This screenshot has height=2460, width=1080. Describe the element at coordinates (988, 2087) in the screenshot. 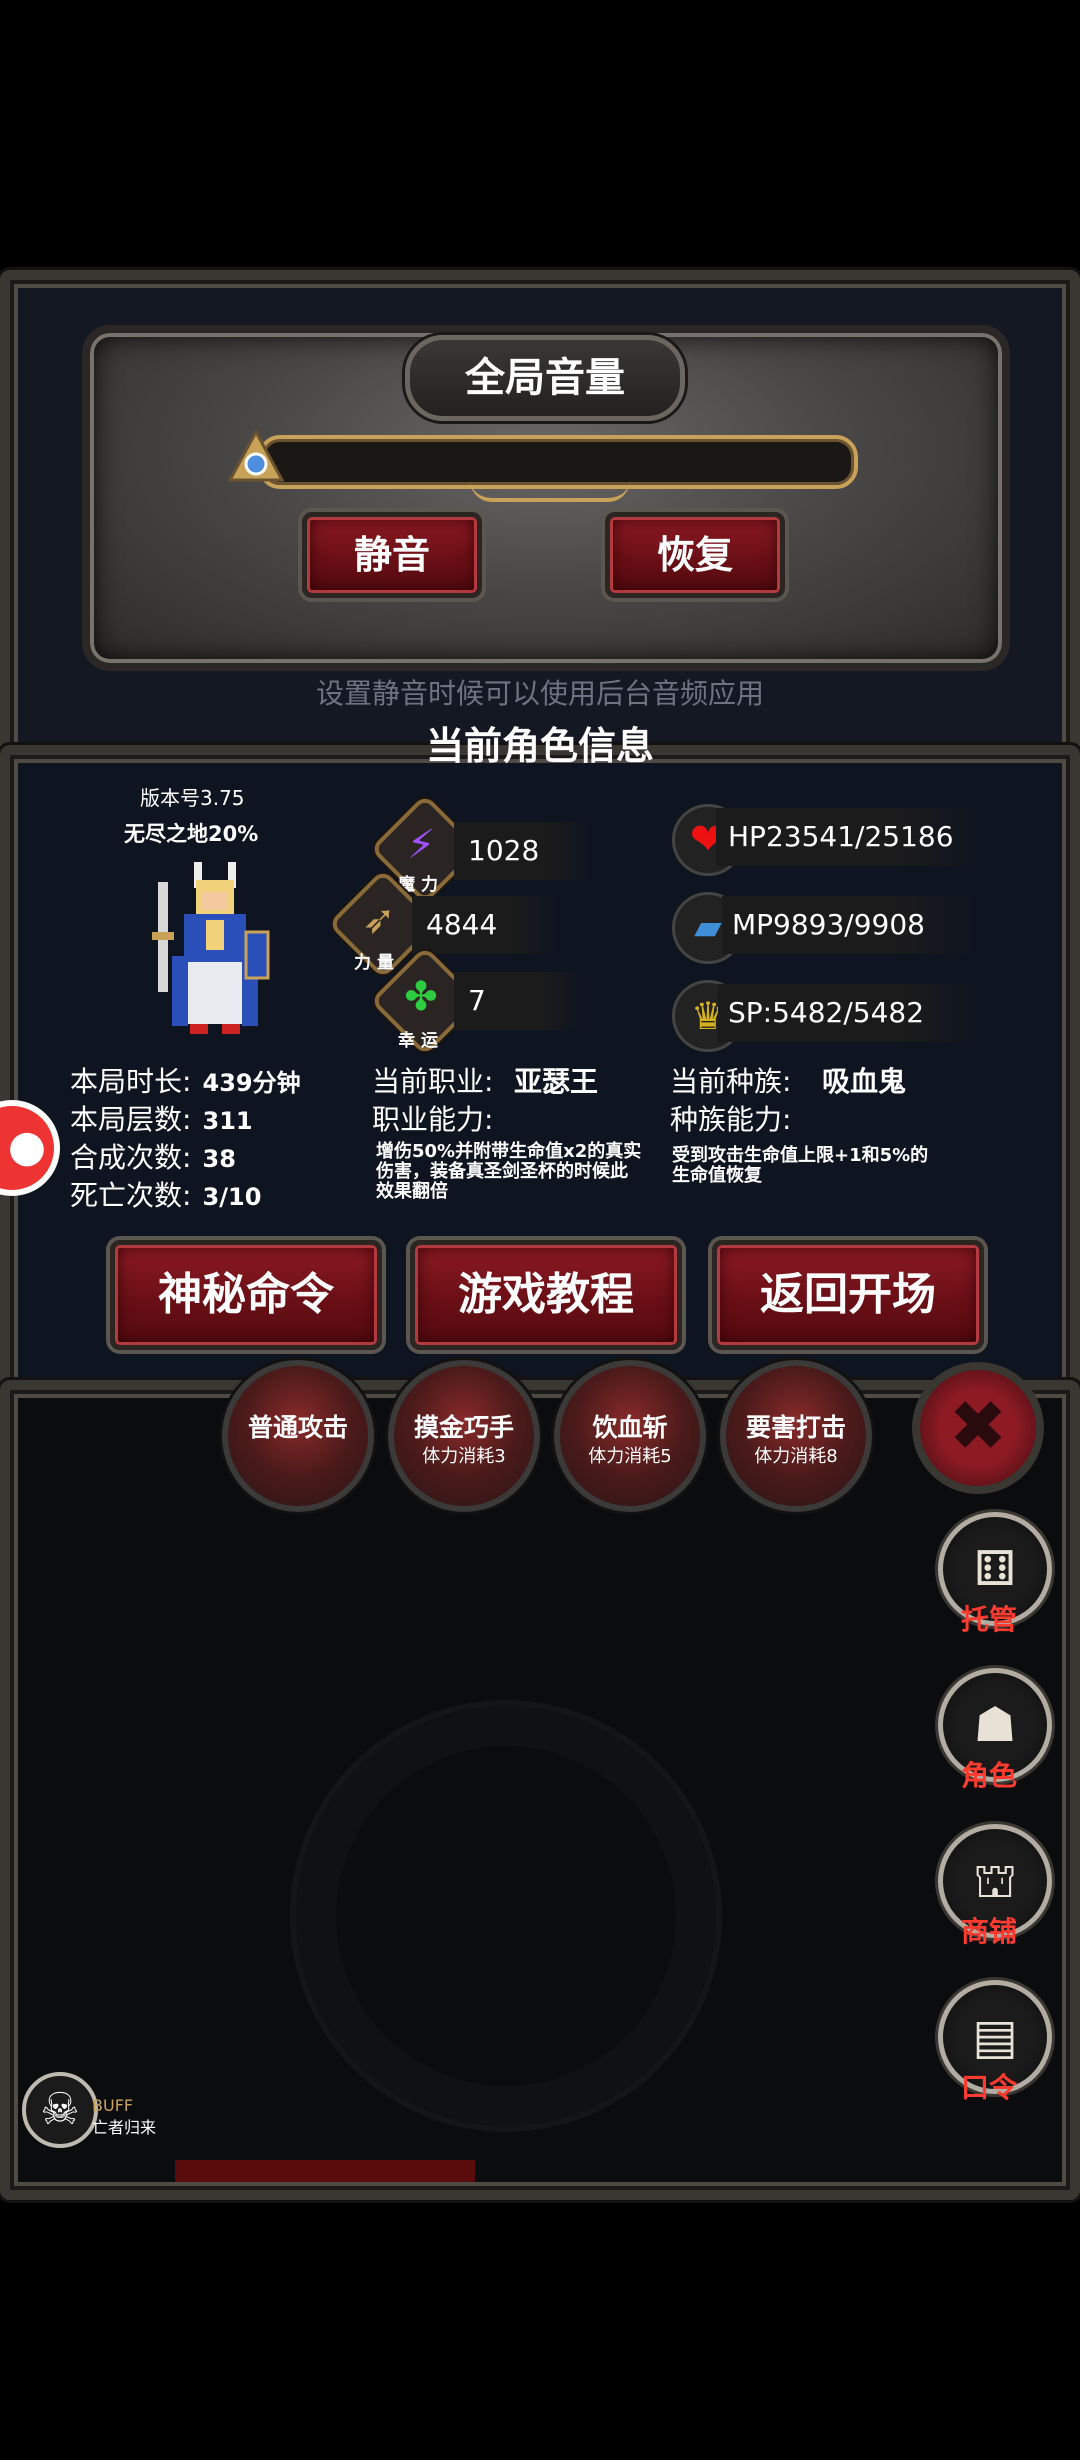

I see `code-label: 口令` at that location.